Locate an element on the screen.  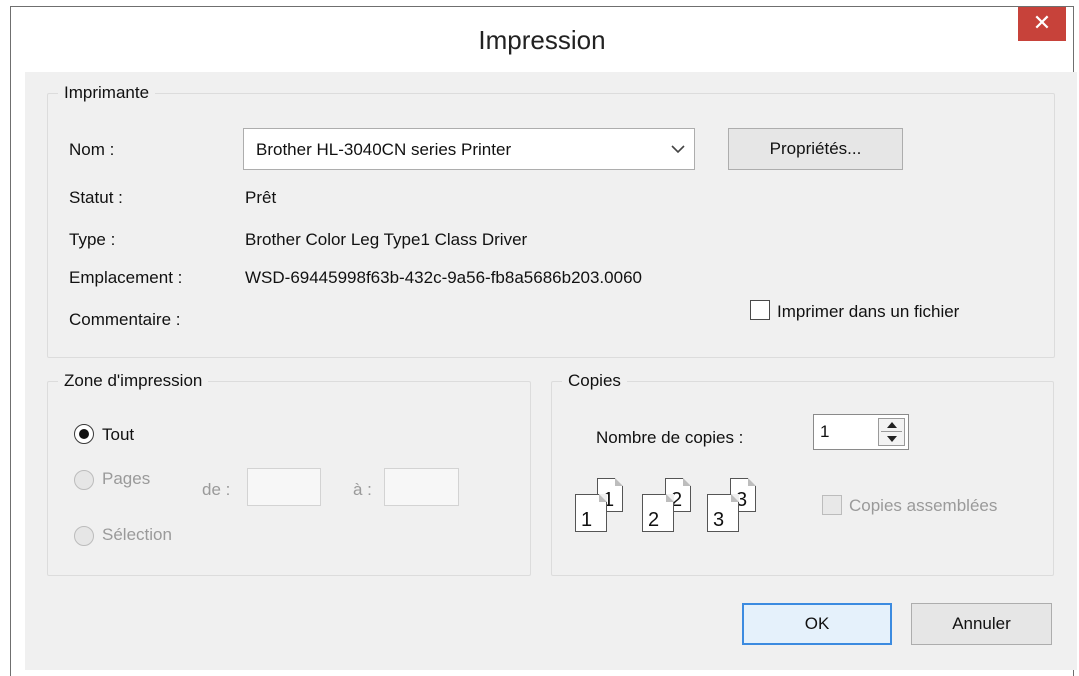
dialog-title: Impression is located at coordinates (542, 40).